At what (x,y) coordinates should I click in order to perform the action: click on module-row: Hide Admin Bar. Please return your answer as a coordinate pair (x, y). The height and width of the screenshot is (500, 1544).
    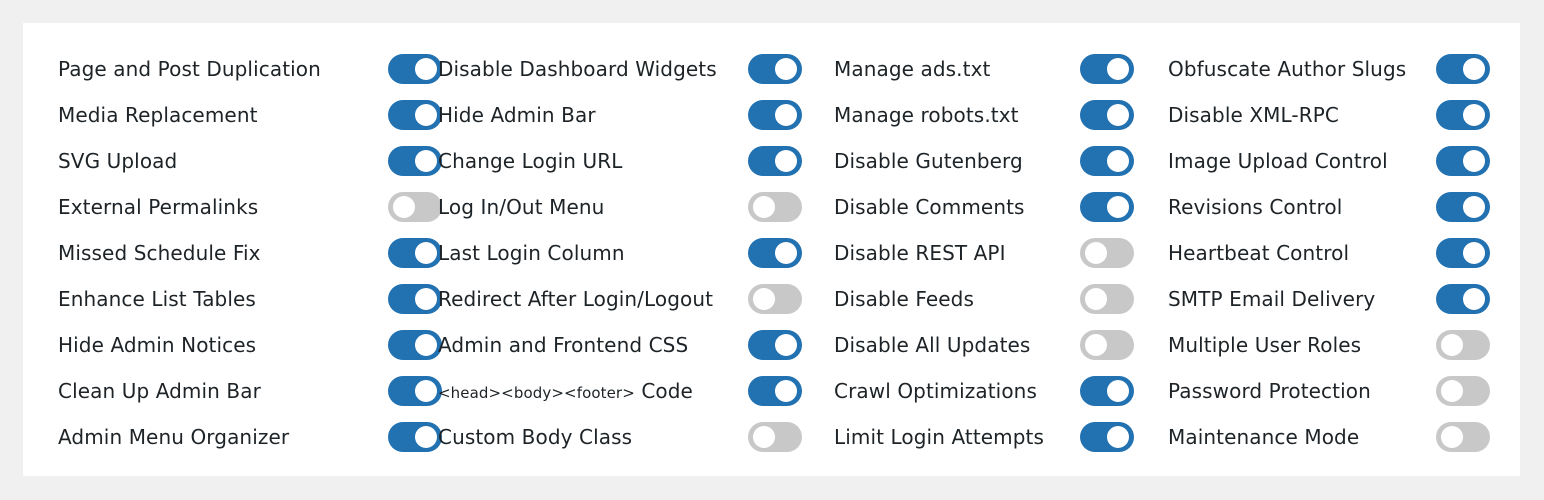
    Looking at the image, I should click on (620, 115).